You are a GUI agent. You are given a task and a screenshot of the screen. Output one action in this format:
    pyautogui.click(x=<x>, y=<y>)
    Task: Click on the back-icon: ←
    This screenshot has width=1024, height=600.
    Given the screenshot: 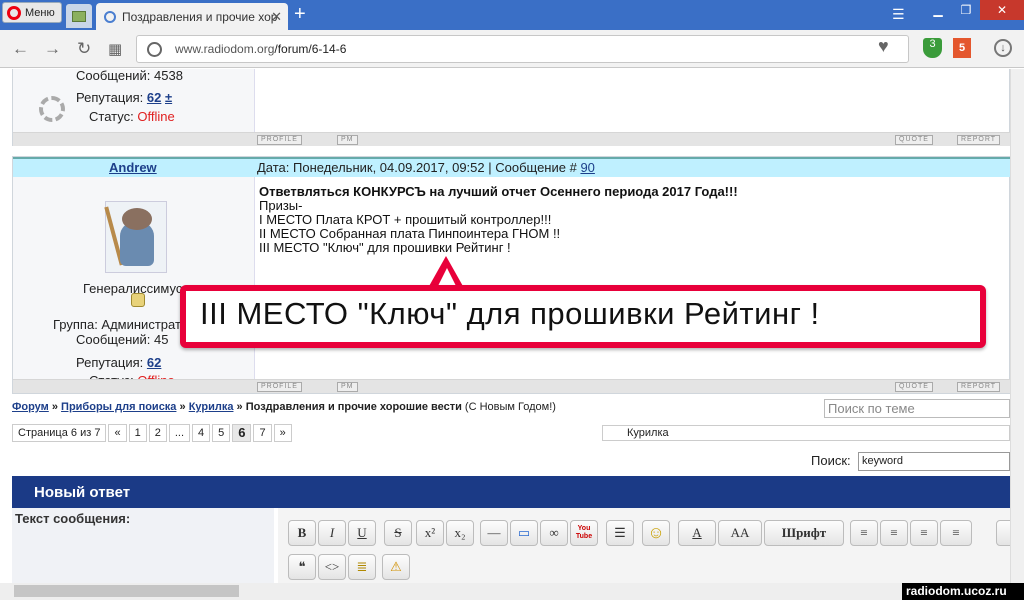 What is the action you would take?
    pyautogui.click(x=20, y=49)
    